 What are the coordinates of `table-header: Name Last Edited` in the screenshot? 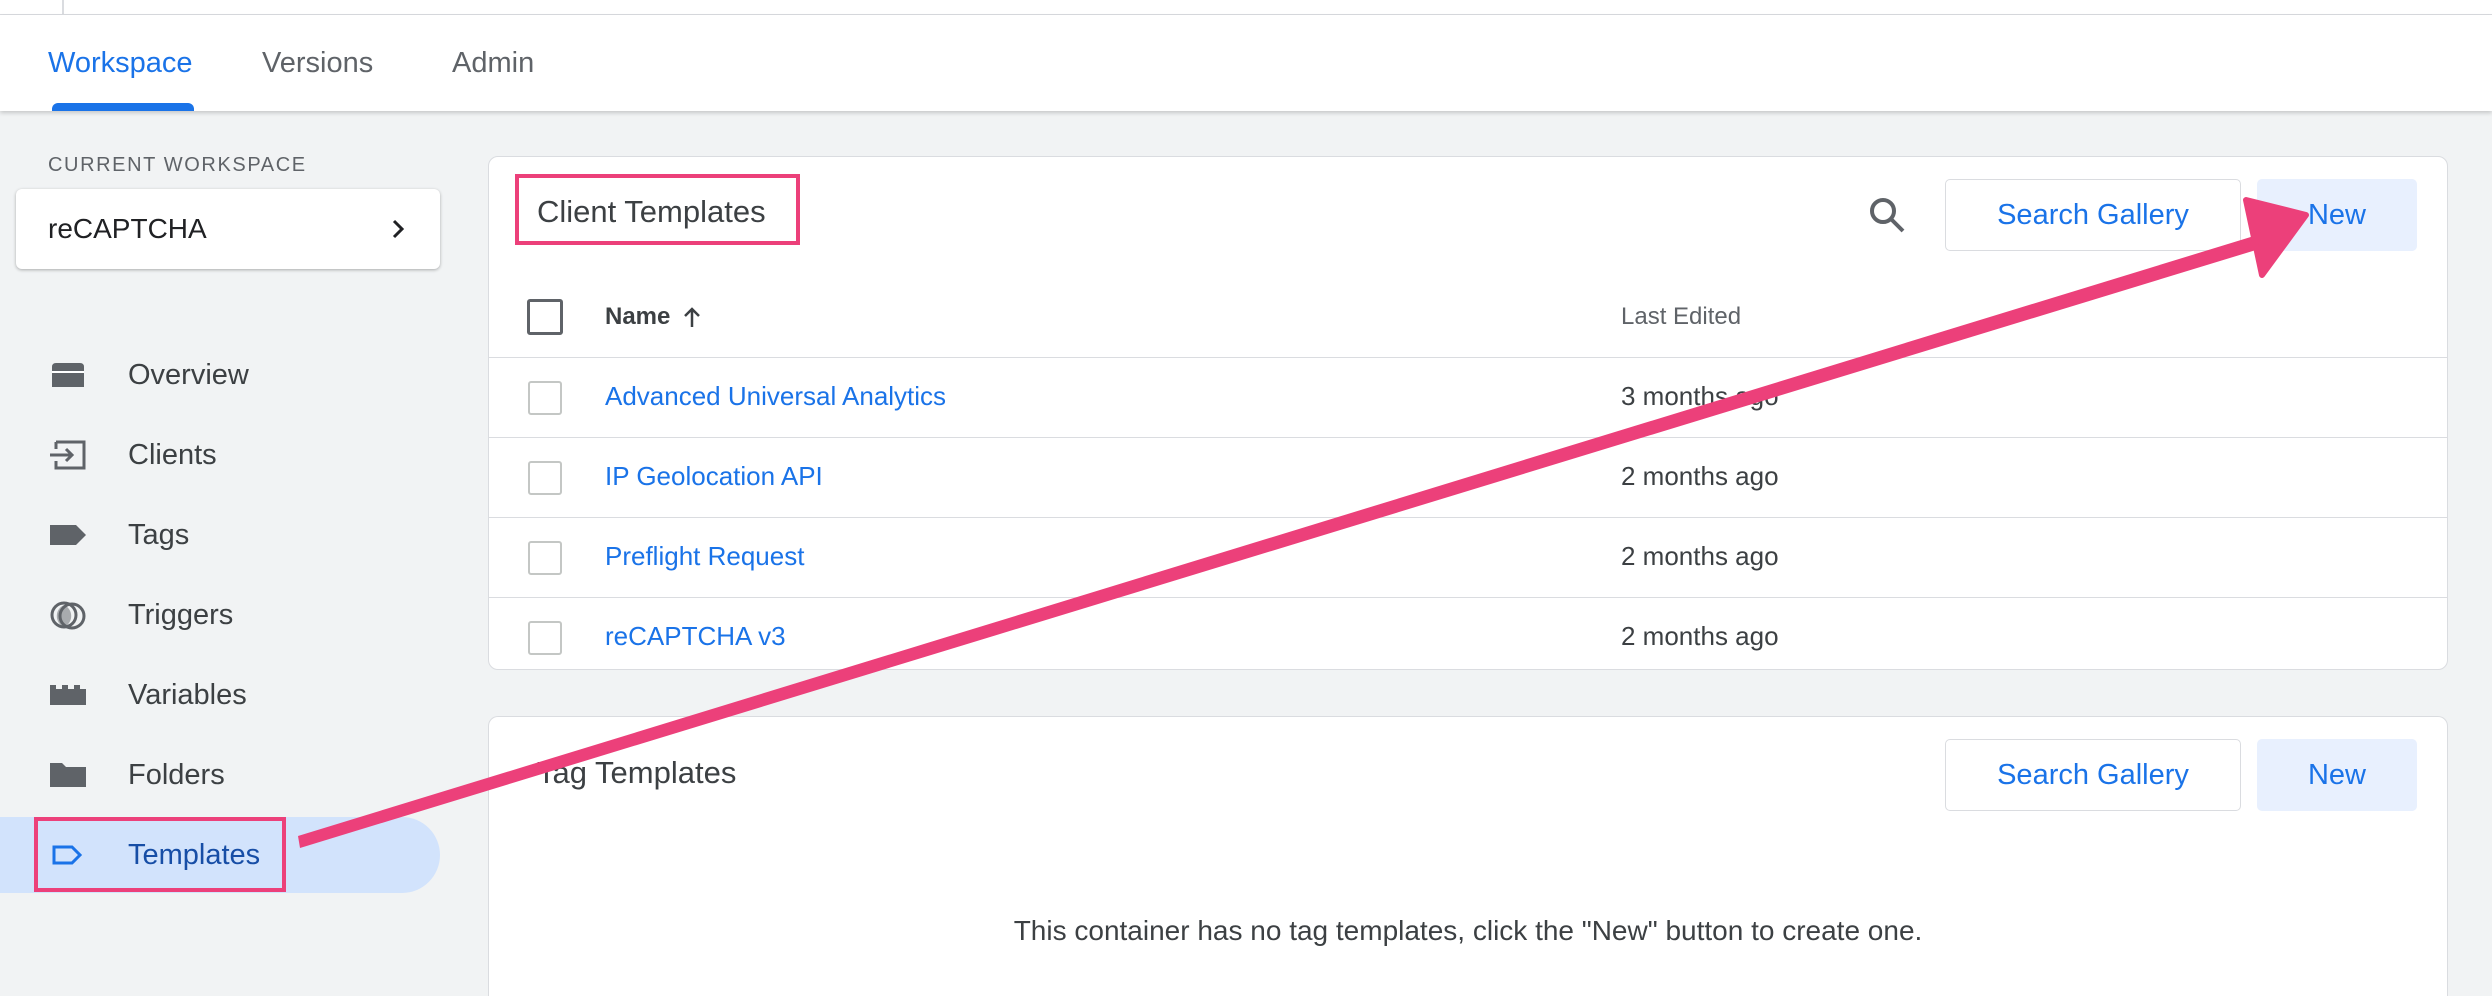 It's located at (1468, 317).